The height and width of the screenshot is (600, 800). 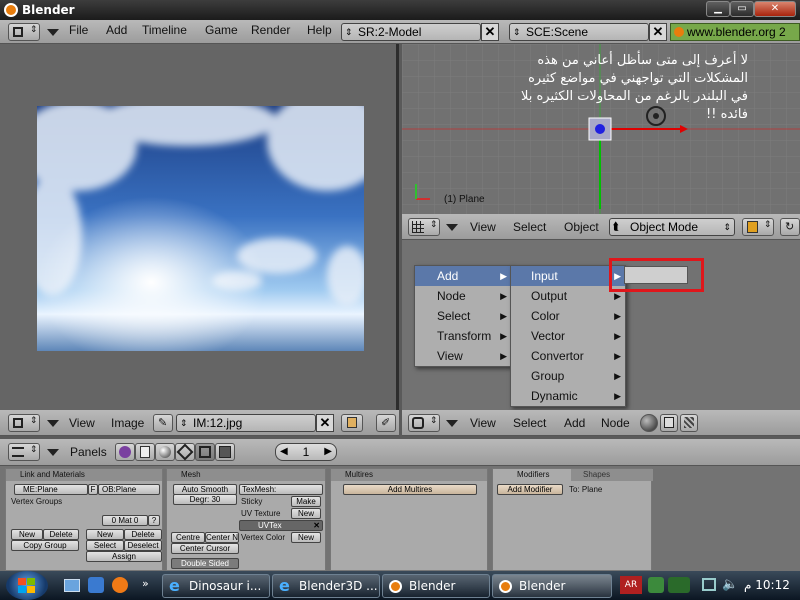 I want to click on copy-group-button: Copy Group, so click(x=45, y=545).